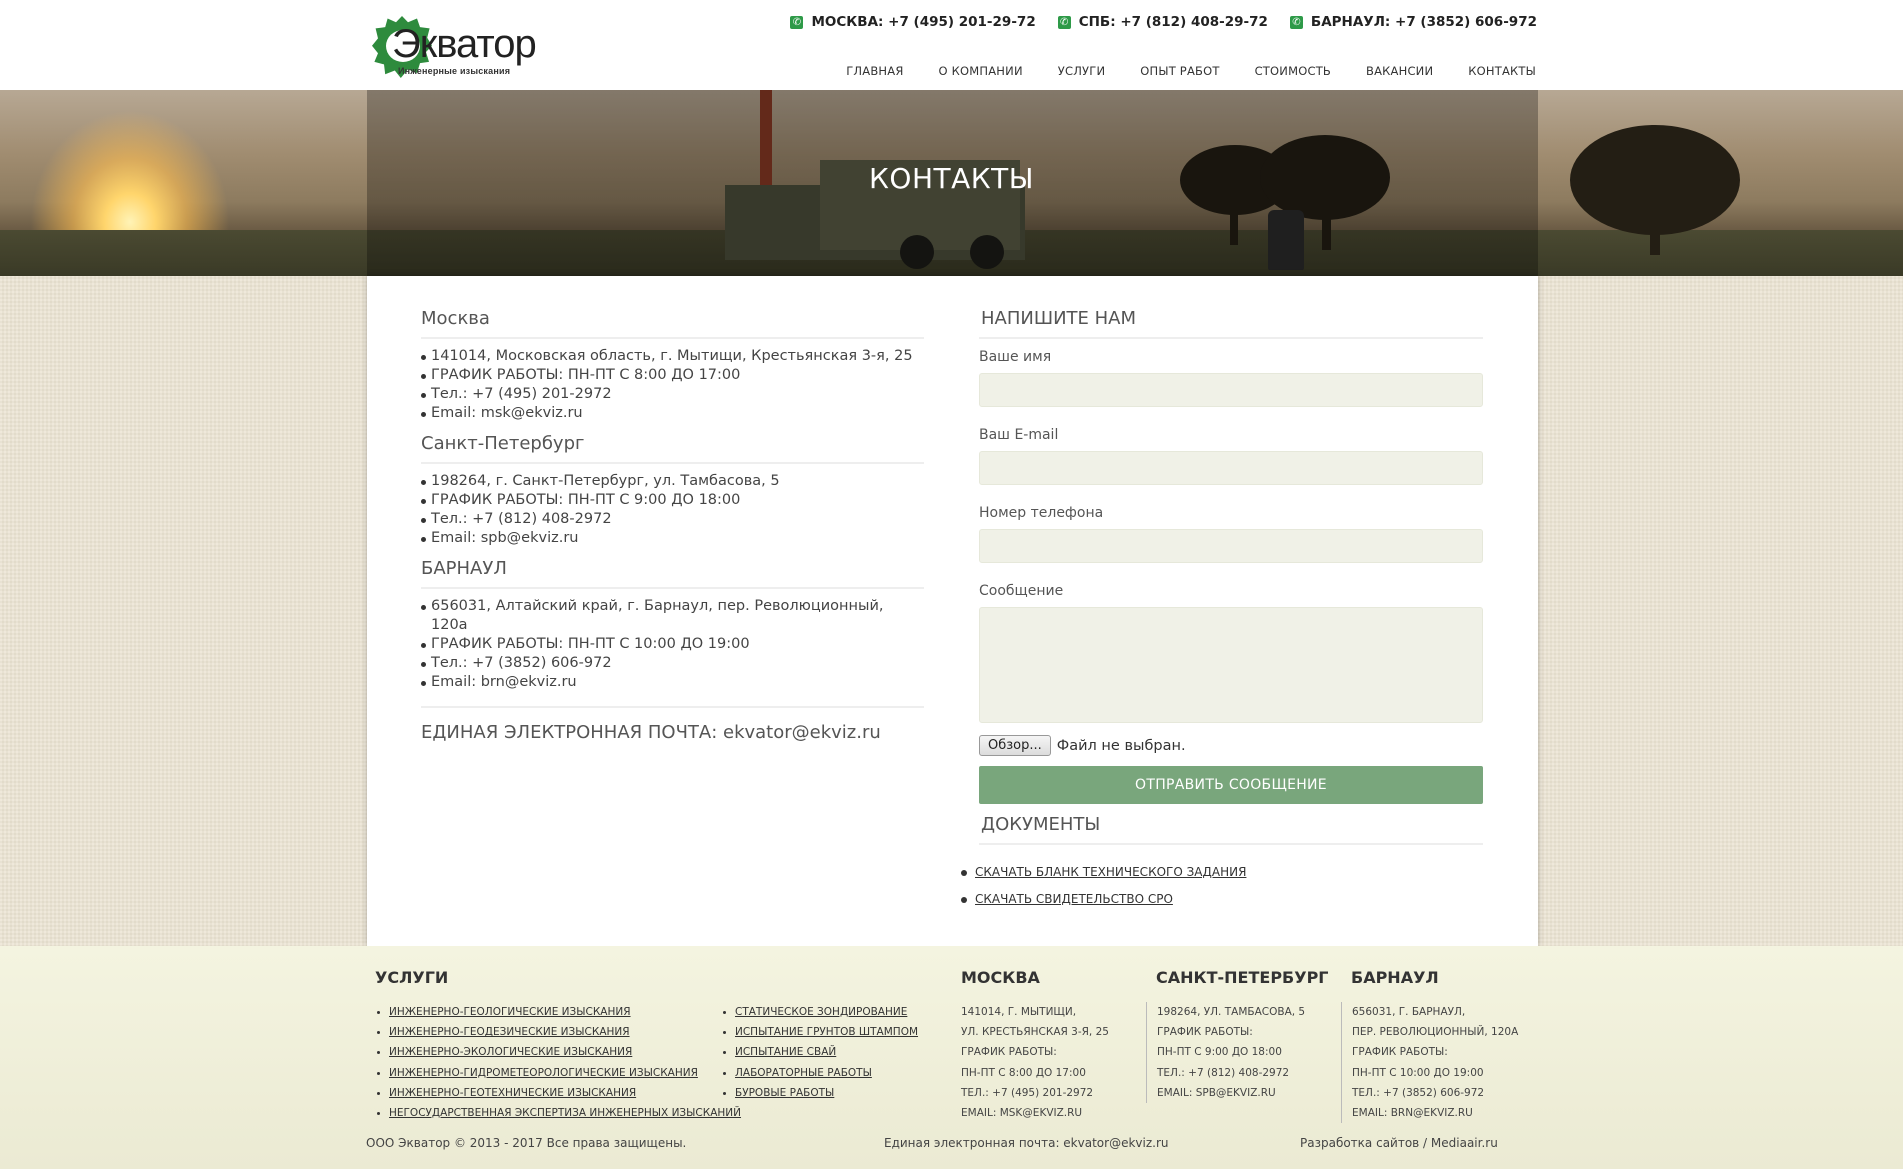 The height and width of the screenshot is (1169, 1903). What do you see at coordinates (1399, 1143) in the screenshot?
I see `developer-link: Разработка сайтов / Mediaair.ru` at bounding box center [1399, 1143].